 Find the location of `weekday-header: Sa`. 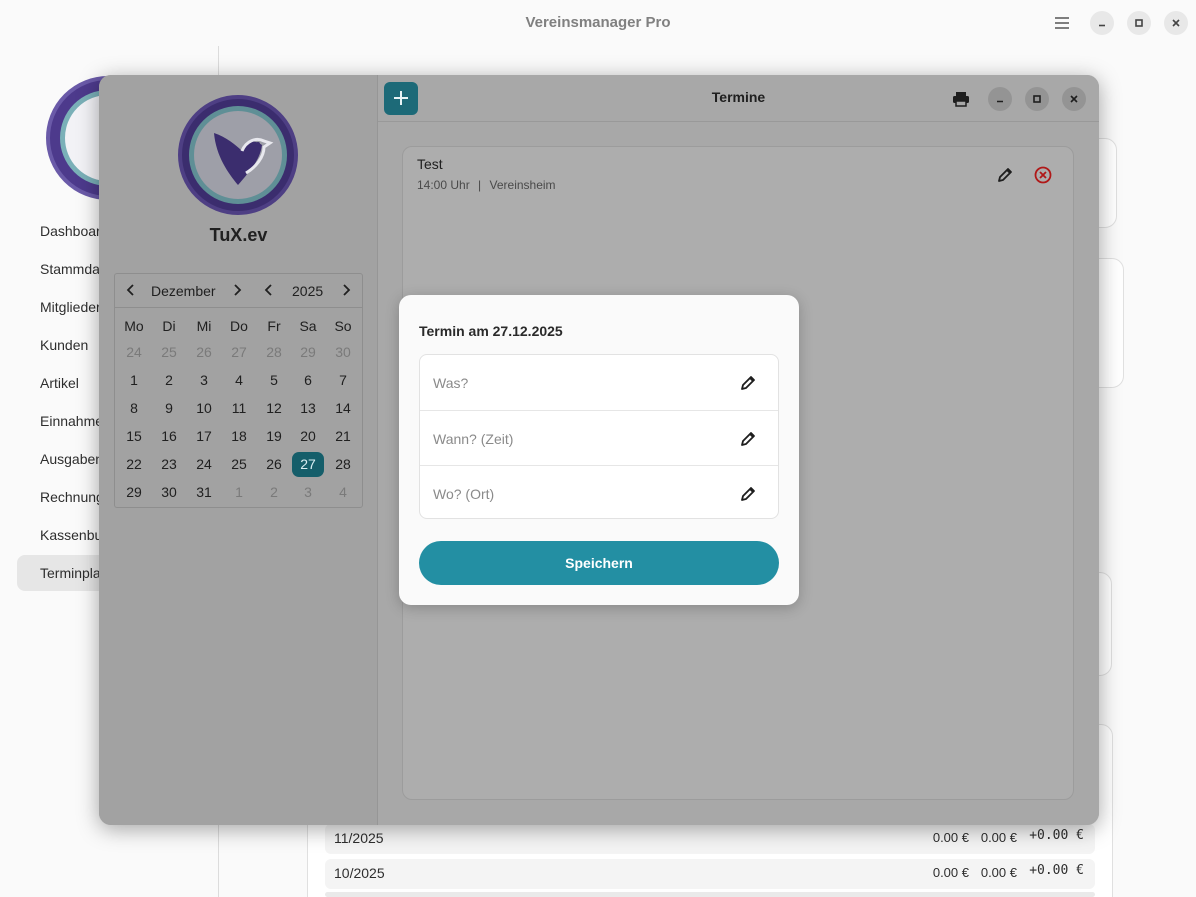

weekday-header: Sa is located at coordinates (308, 326).